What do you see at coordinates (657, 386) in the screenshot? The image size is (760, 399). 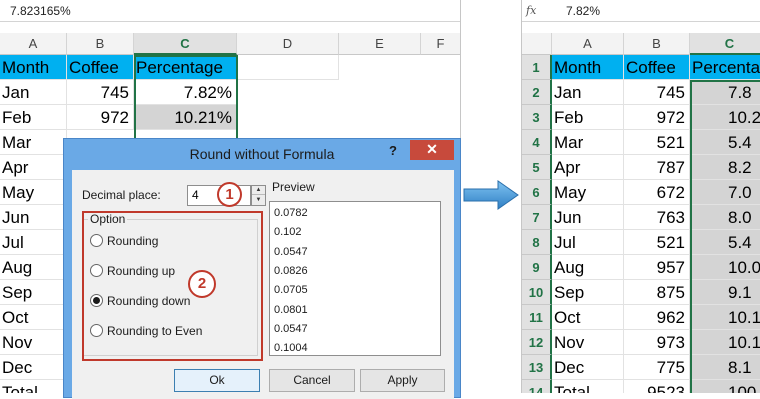 I see `coffee-cell: 9523` at bounding box center [657, 386].